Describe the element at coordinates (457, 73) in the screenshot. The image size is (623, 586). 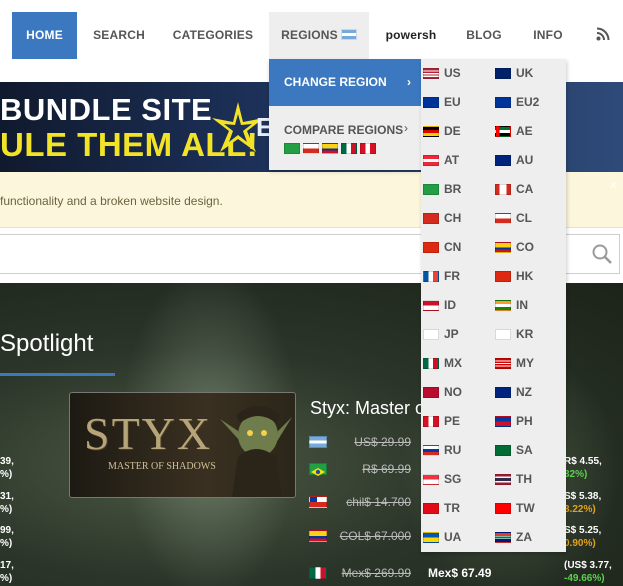
I see `region-item-us: US` at that location.